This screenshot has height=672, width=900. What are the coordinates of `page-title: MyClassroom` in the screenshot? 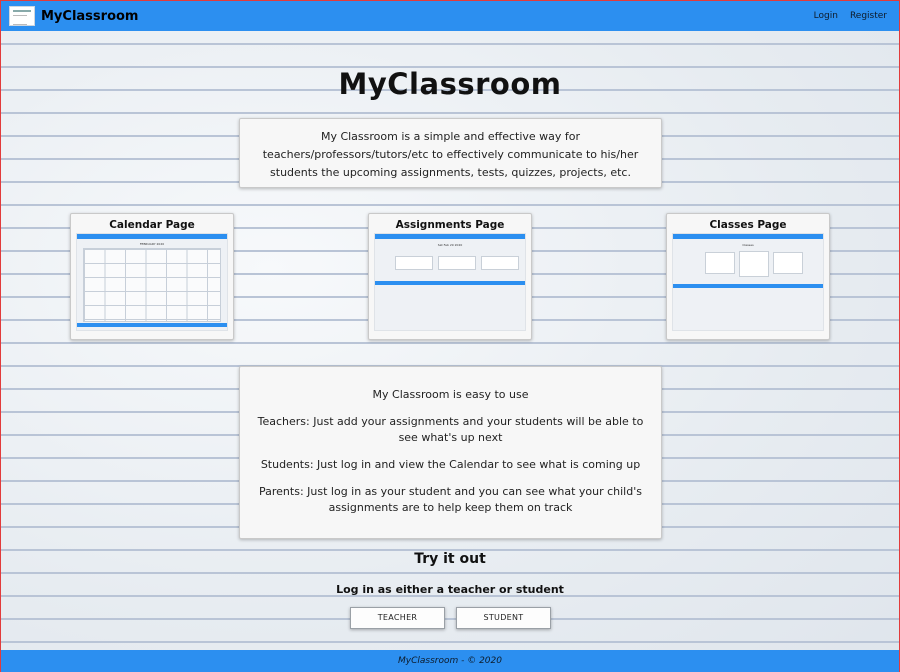 It's located at (450, 84).